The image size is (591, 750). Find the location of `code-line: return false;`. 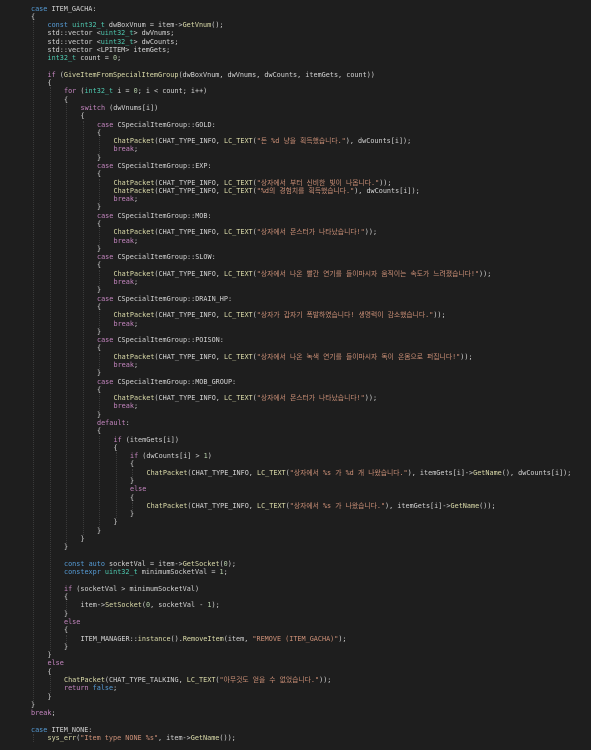

code-line: return false; is located at coordinates (90, 688).